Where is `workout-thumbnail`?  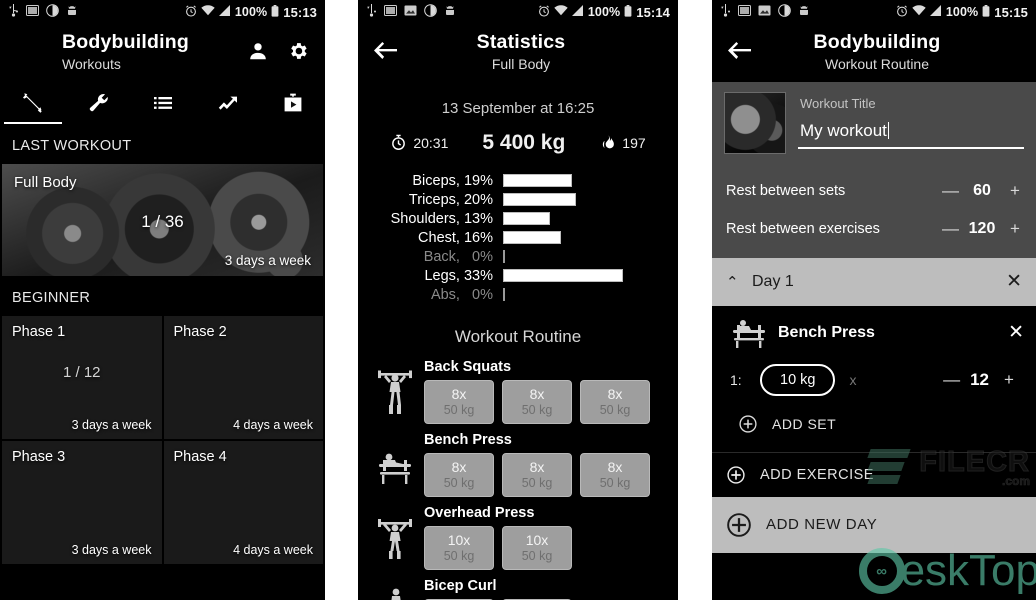 workout-thumbnail is located at coordinates (755, 122).